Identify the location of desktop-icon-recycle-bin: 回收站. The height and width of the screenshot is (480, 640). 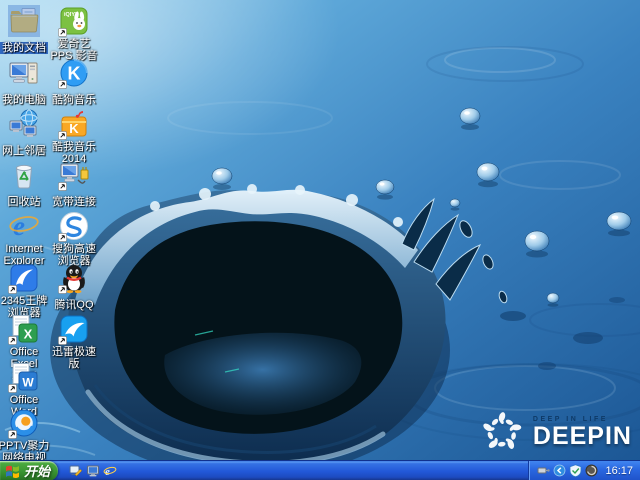
(26, 184).